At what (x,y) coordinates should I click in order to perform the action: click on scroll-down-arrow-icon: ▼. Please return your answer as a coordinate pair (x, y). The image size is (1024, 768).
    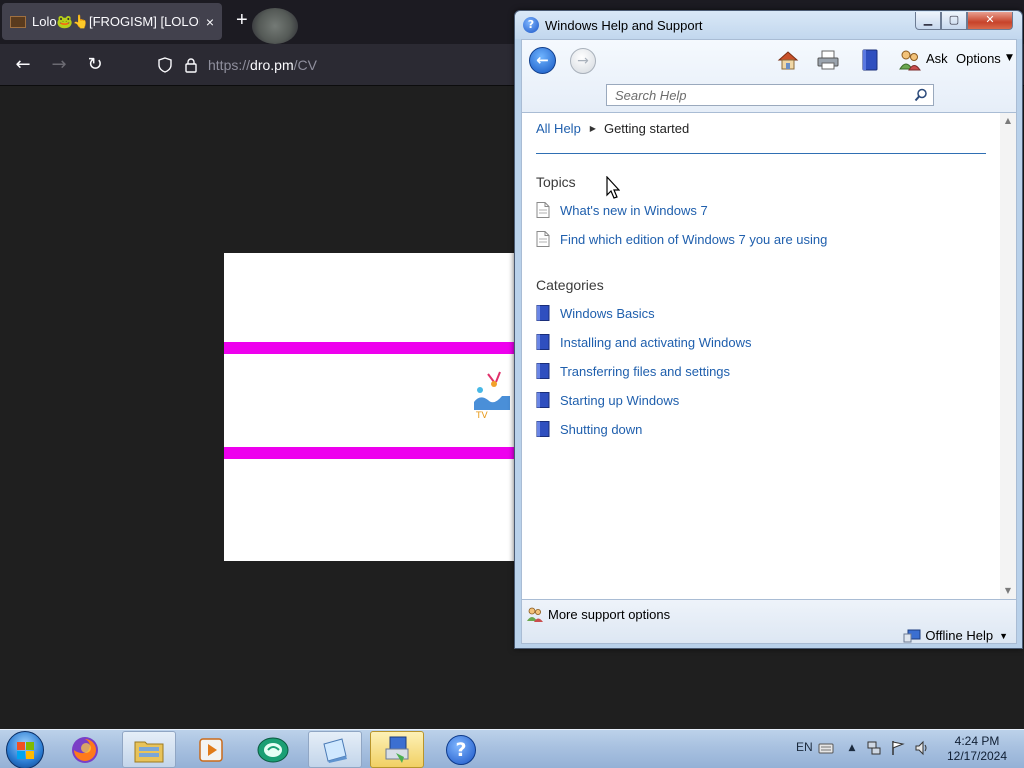
    Looking at the image, I should click on (1008, 591).